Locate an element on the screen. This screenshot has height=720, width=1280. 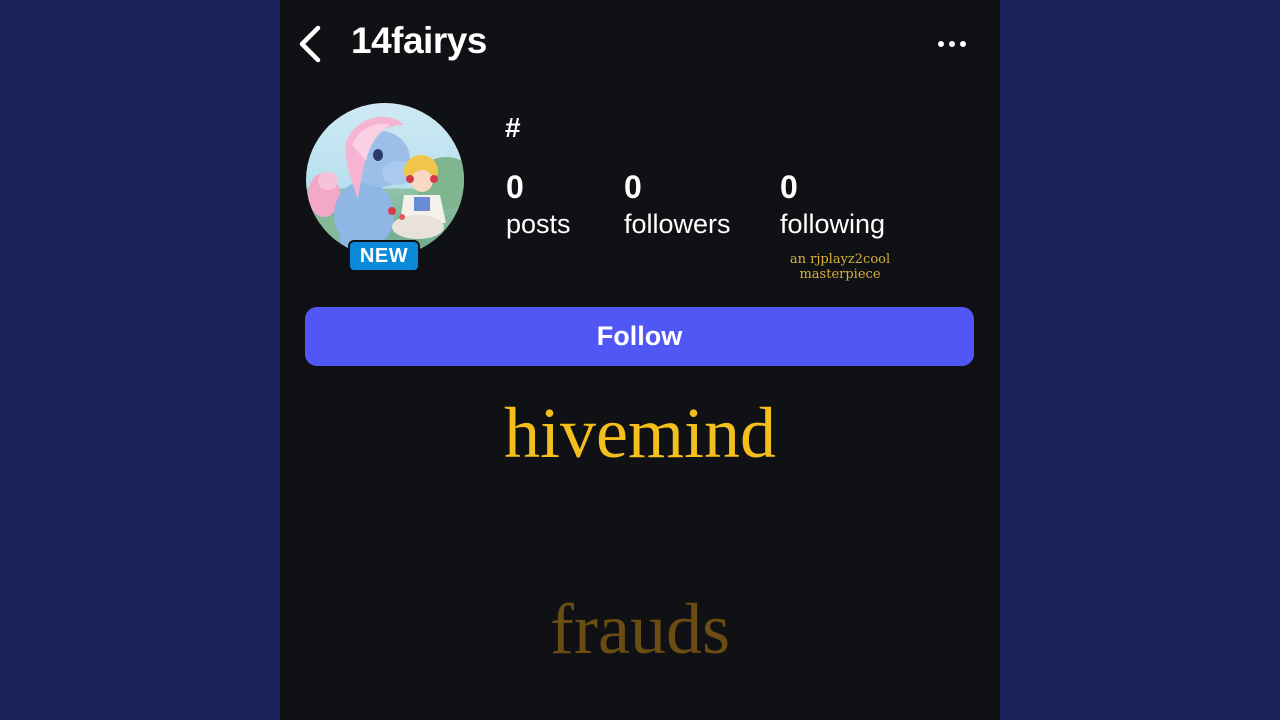
stat-followers-label: followers is located at coordinates (677, 224).